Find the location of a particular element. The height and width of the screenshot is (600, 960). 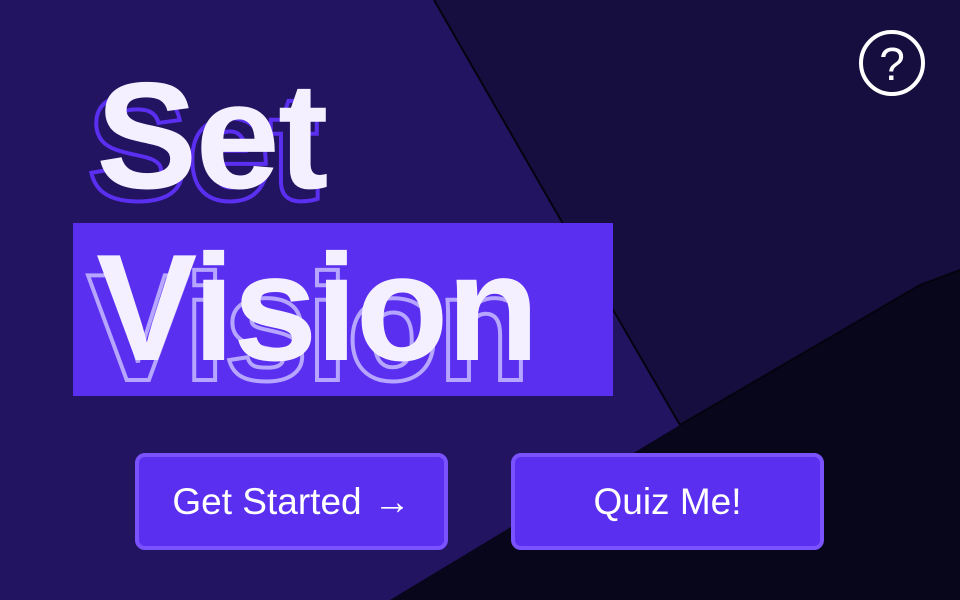

quiz-me-button: Quiz Me! is located at coordinates (667, 501).